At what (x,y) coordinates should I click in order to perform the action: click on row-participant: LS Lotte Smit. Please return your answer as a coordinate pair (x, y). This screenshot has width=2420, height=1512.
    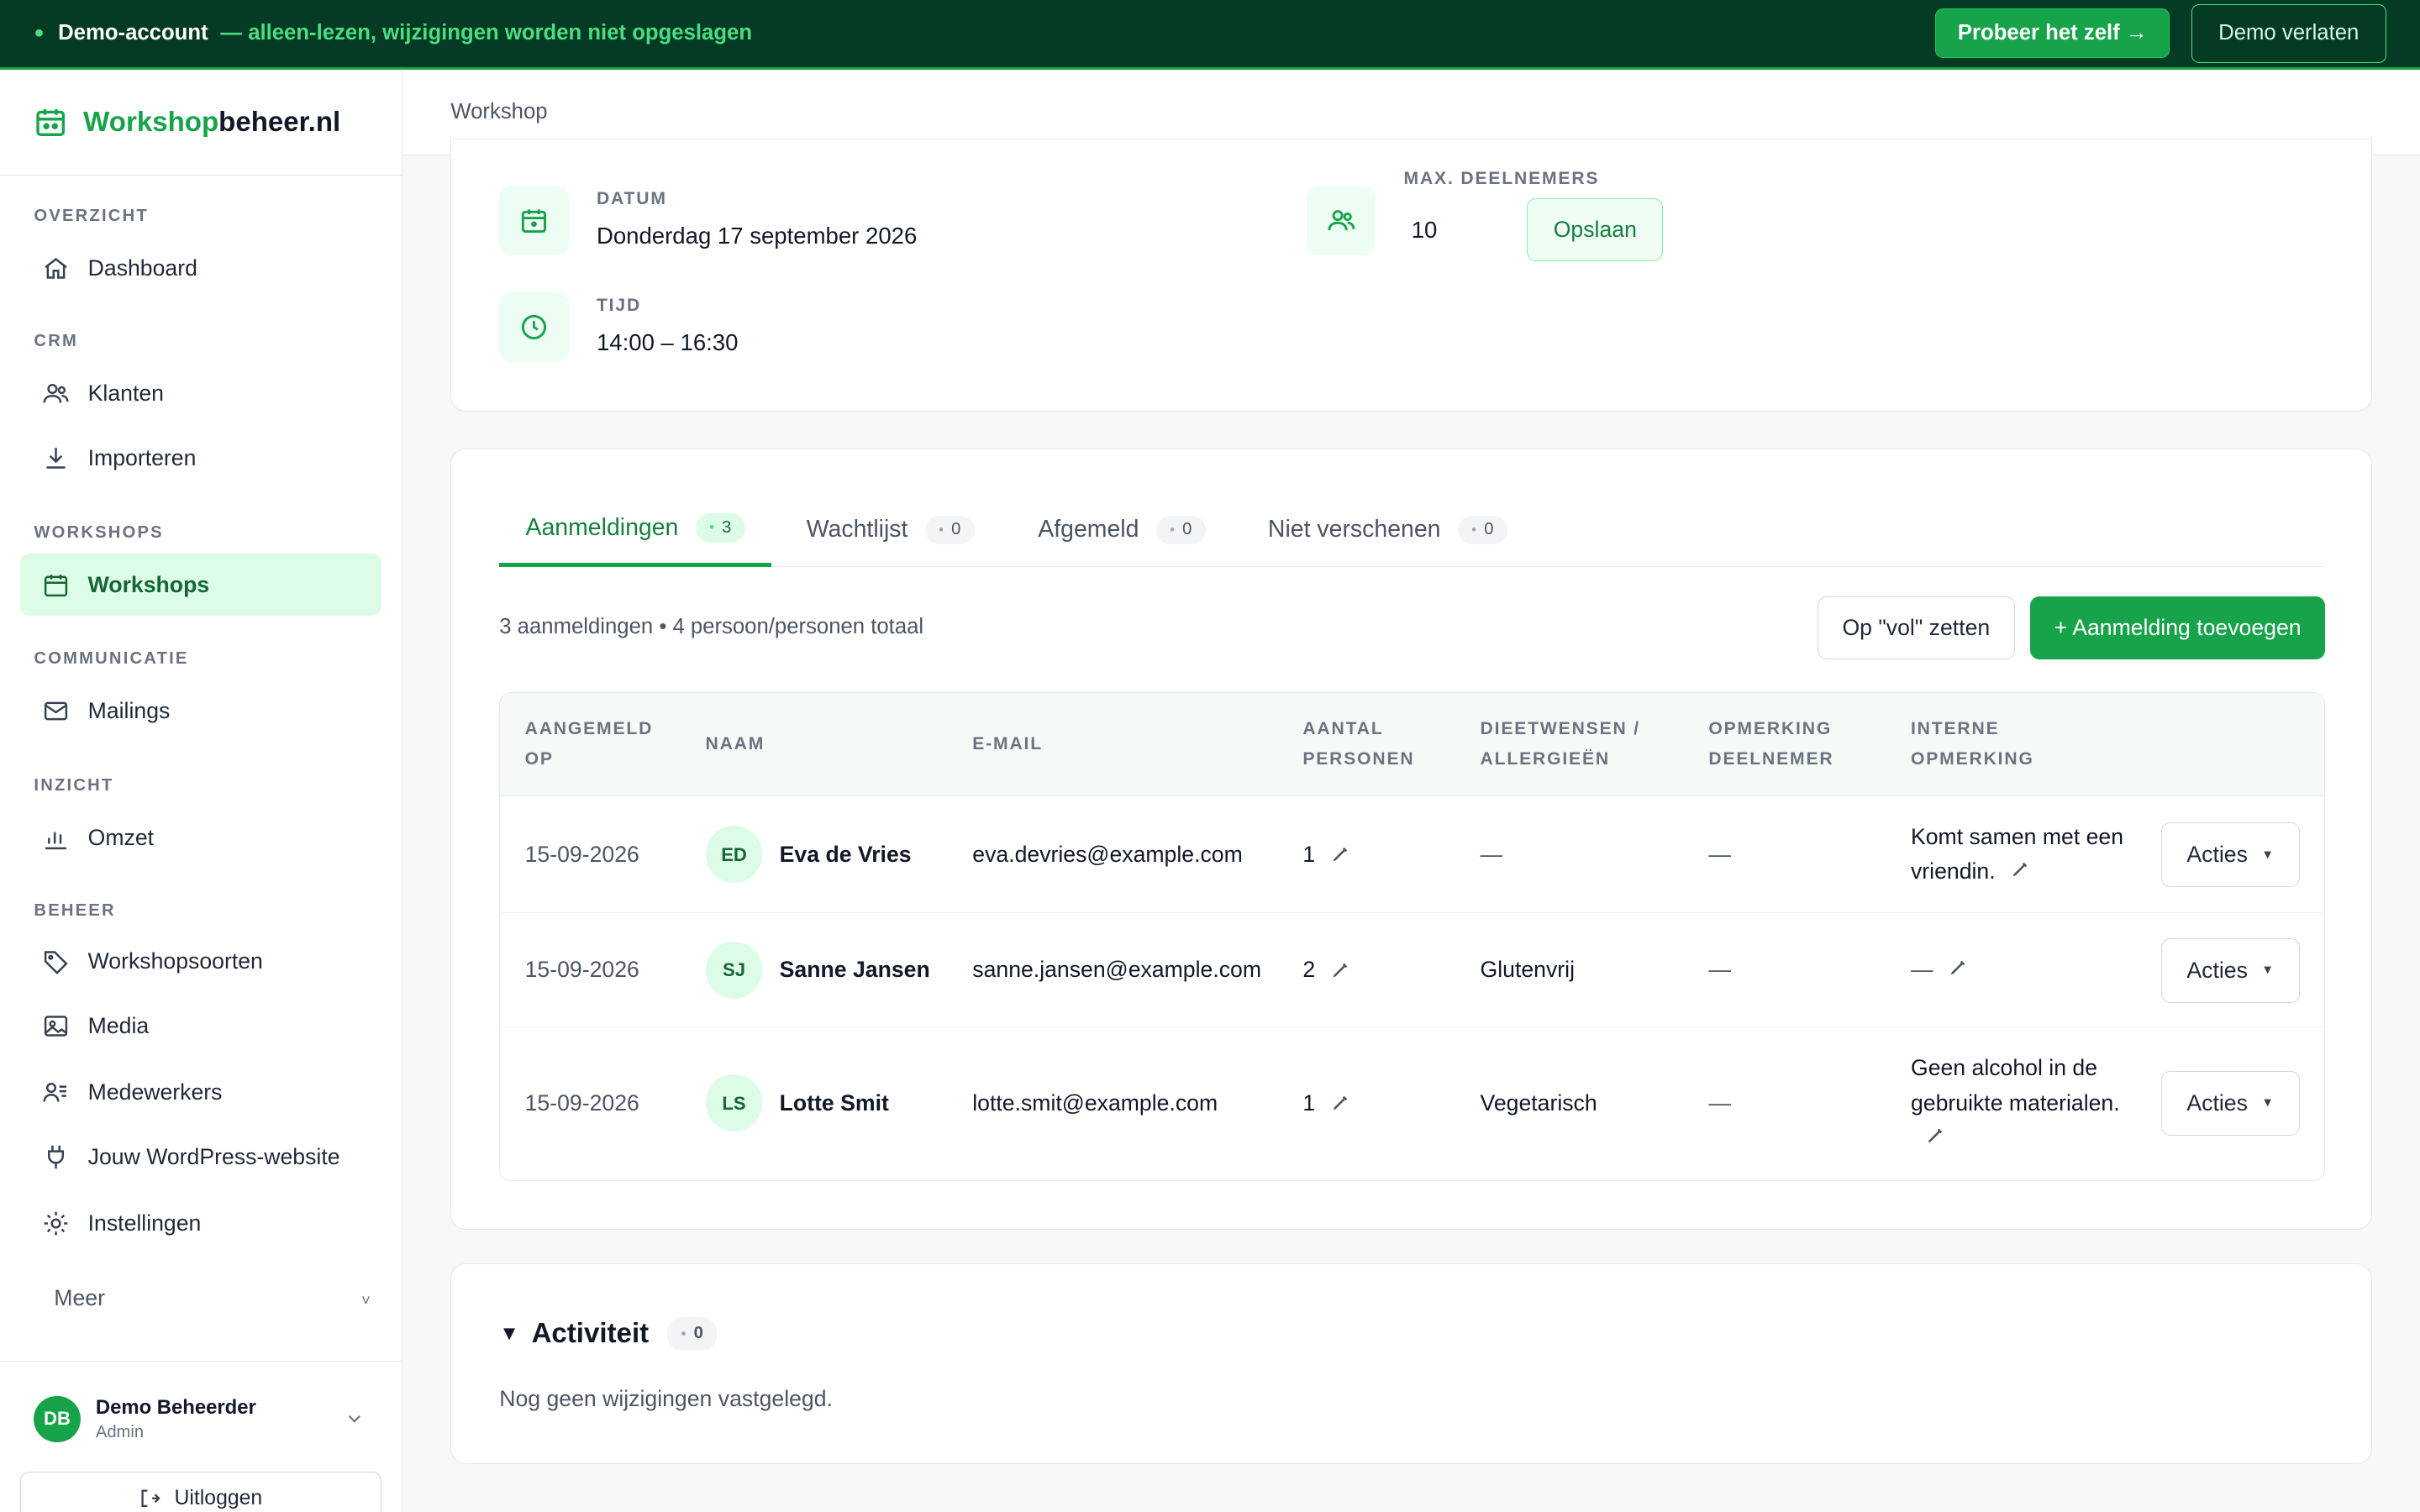
    Looking at the image, I should click on (797, 1103).